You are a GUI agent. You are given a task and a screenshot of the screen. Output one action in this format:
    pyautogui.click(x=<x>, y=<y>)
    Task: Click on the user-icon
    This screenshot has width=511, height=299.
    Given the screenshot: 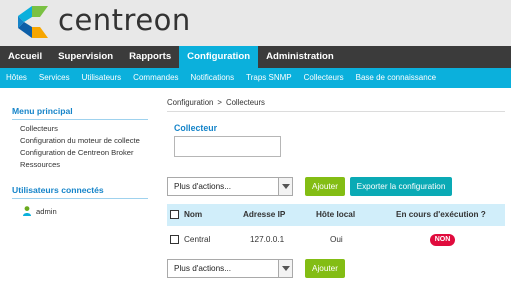 What is the action you would take?
    pyautogui.click(x=27, y=211)
    